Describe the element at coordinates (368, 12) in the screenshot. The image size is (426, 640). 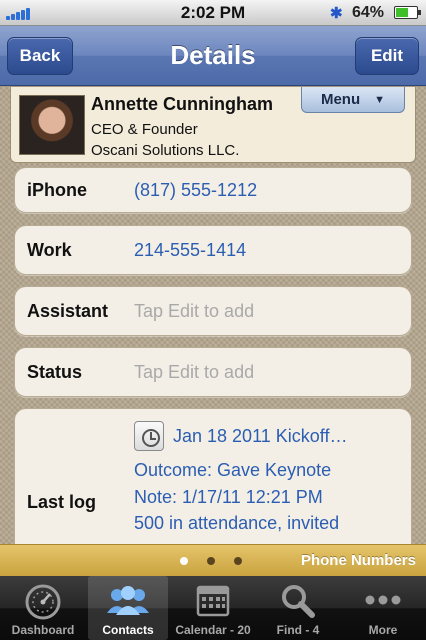
I see `battery-percent: 64%` at that location.